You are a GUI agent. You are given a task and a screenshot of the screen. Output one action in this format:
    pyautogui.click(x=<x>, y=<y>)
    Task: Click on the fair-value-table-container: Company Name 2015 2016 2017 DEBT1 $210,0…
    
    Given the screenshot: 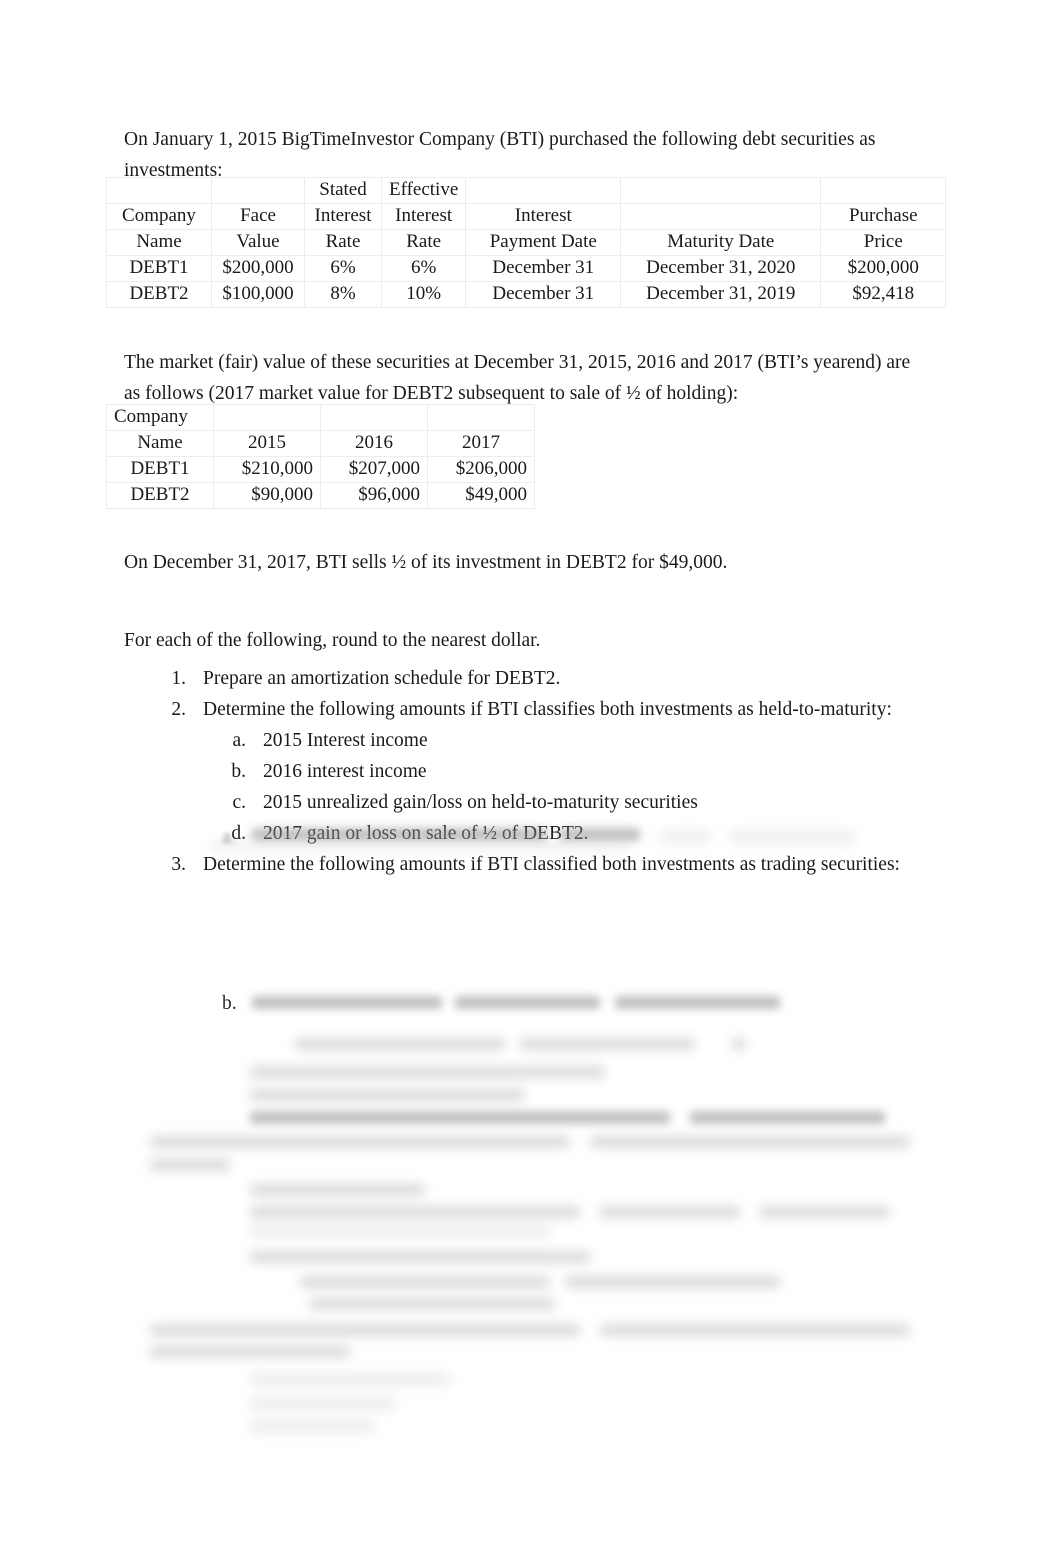 What is the action you would take?
    pyautogui.click(x=320, y=456)
    